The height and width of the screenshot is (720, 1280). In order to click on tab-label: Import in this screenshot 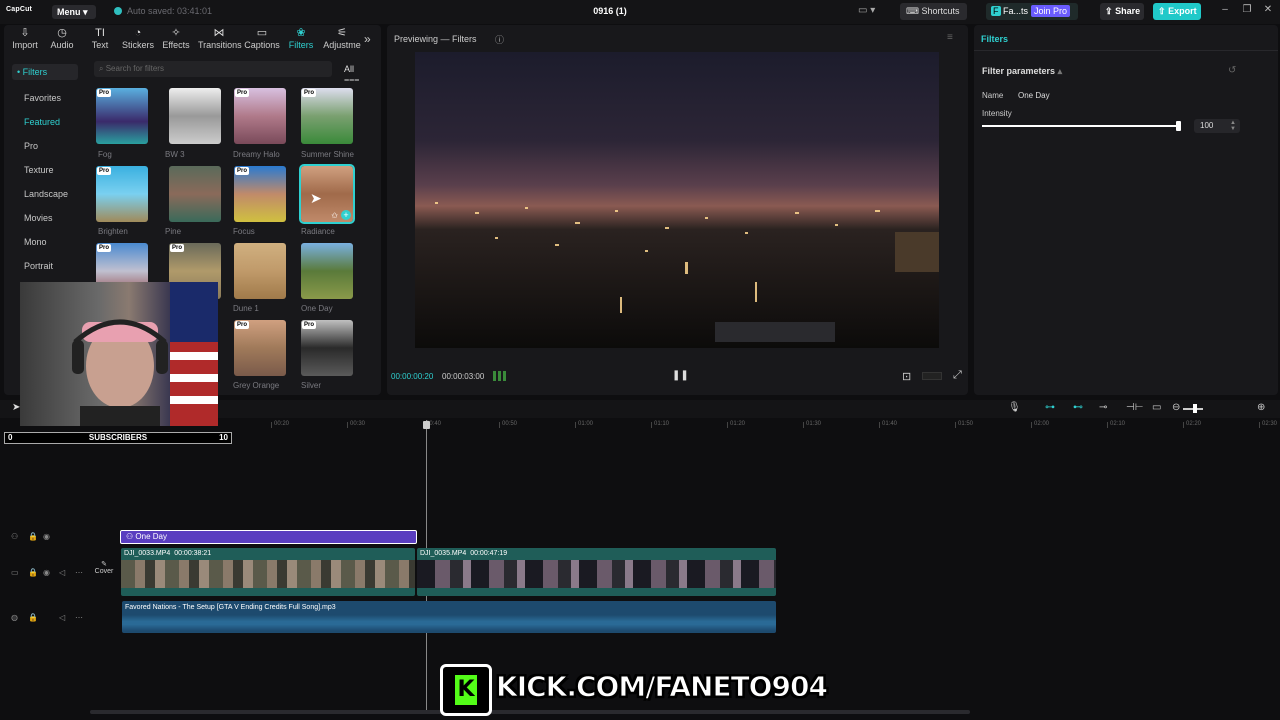, I will do `click(25, 45)`.